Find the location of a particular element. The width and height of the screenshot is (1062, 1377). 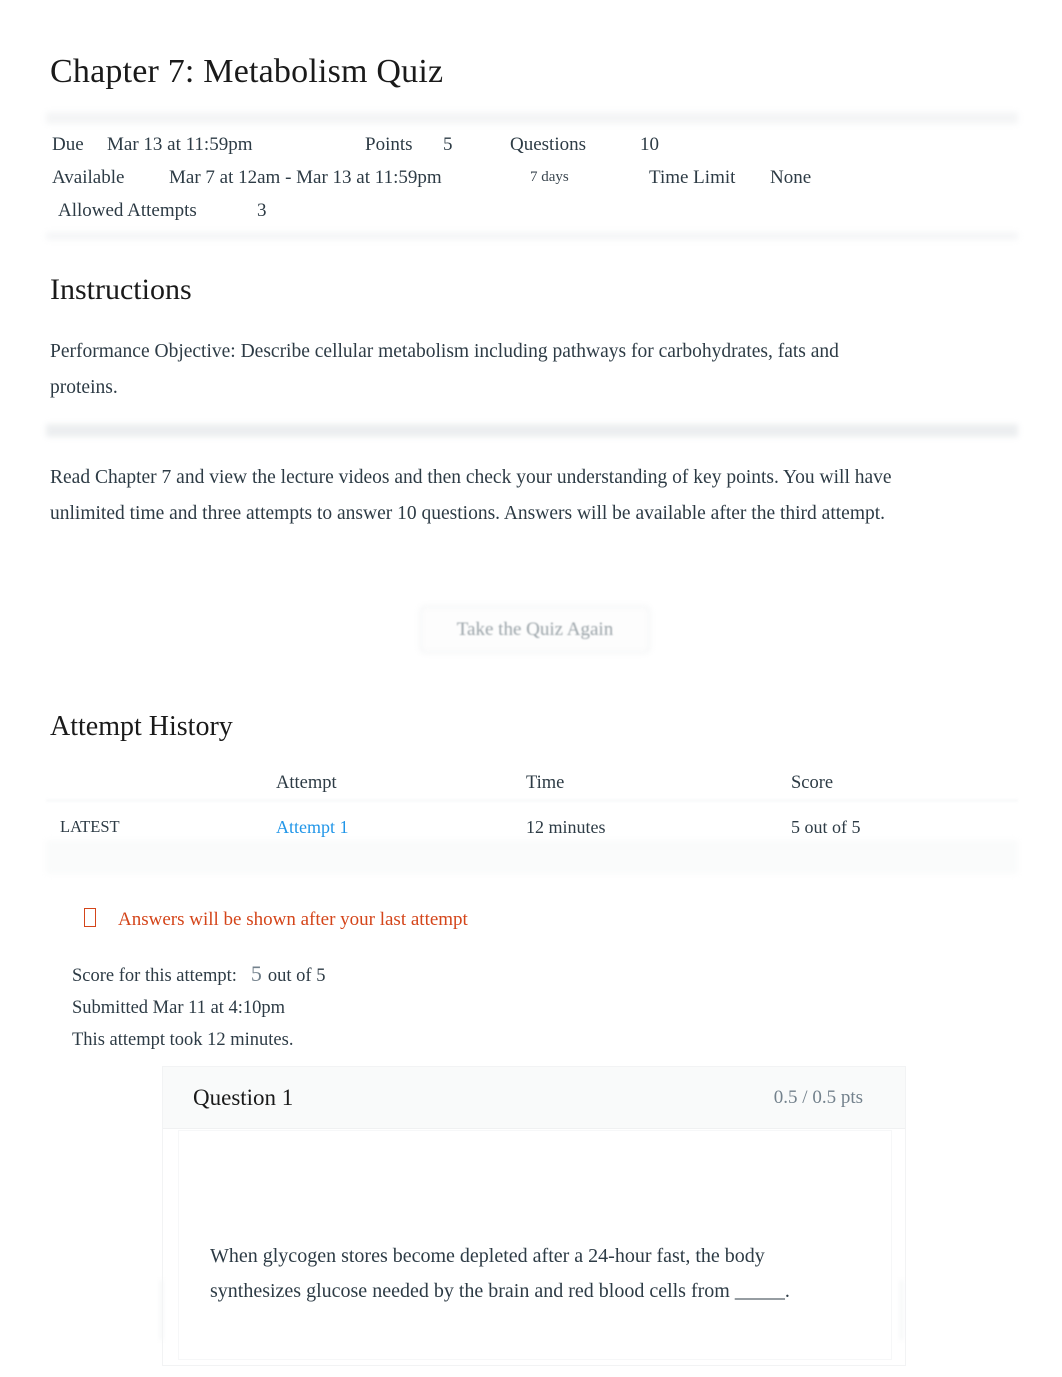

row-score: 5 out of 5 is located at coordinates (826, 827).